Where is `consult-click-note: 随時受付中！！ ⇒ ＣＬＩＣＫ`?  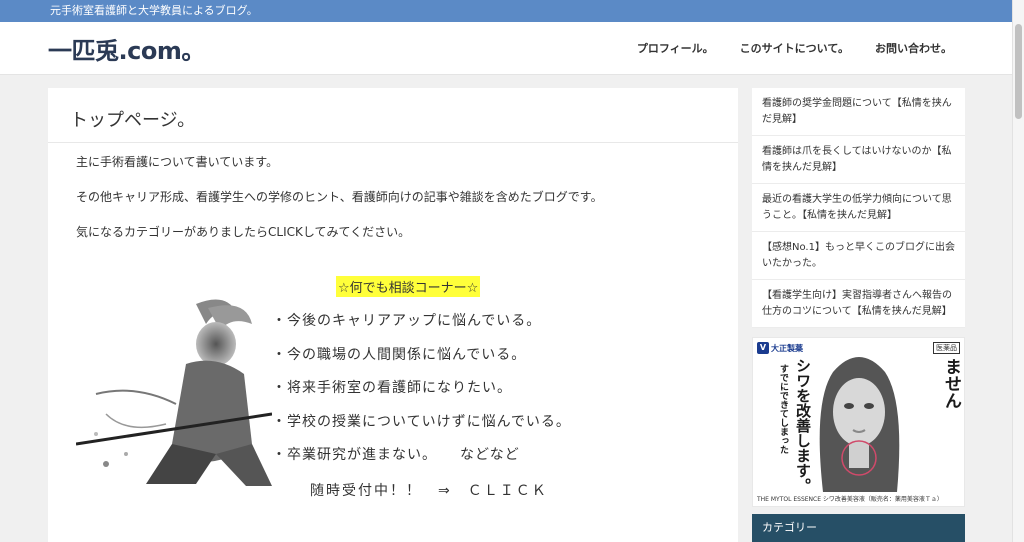
consult-click-note: 随時受付中！！ ⇒ ＣＬＩＣＫ is located at coordinates (429, 490).